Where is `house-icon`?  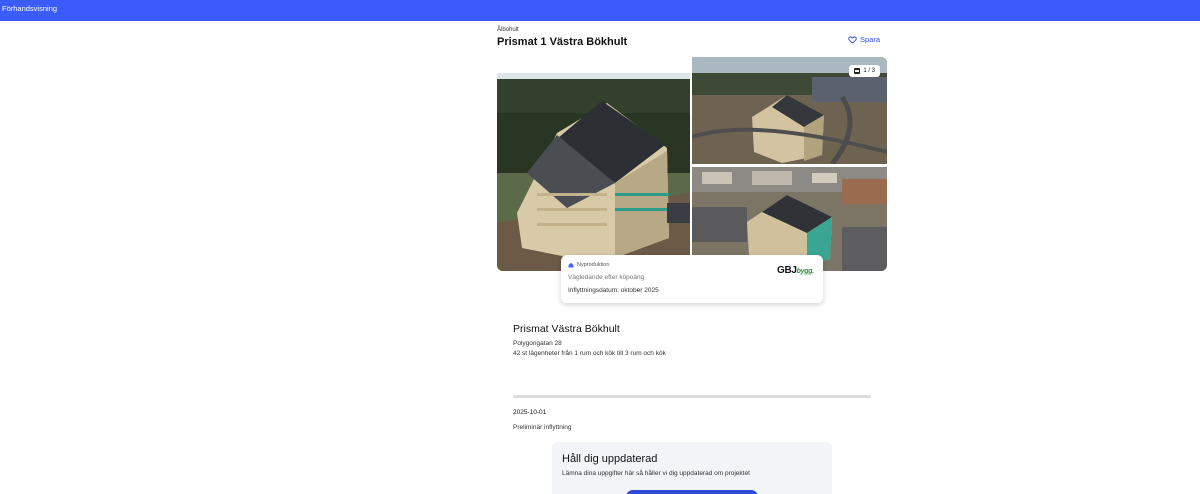
house-icon is located at coordinates (571, 265).